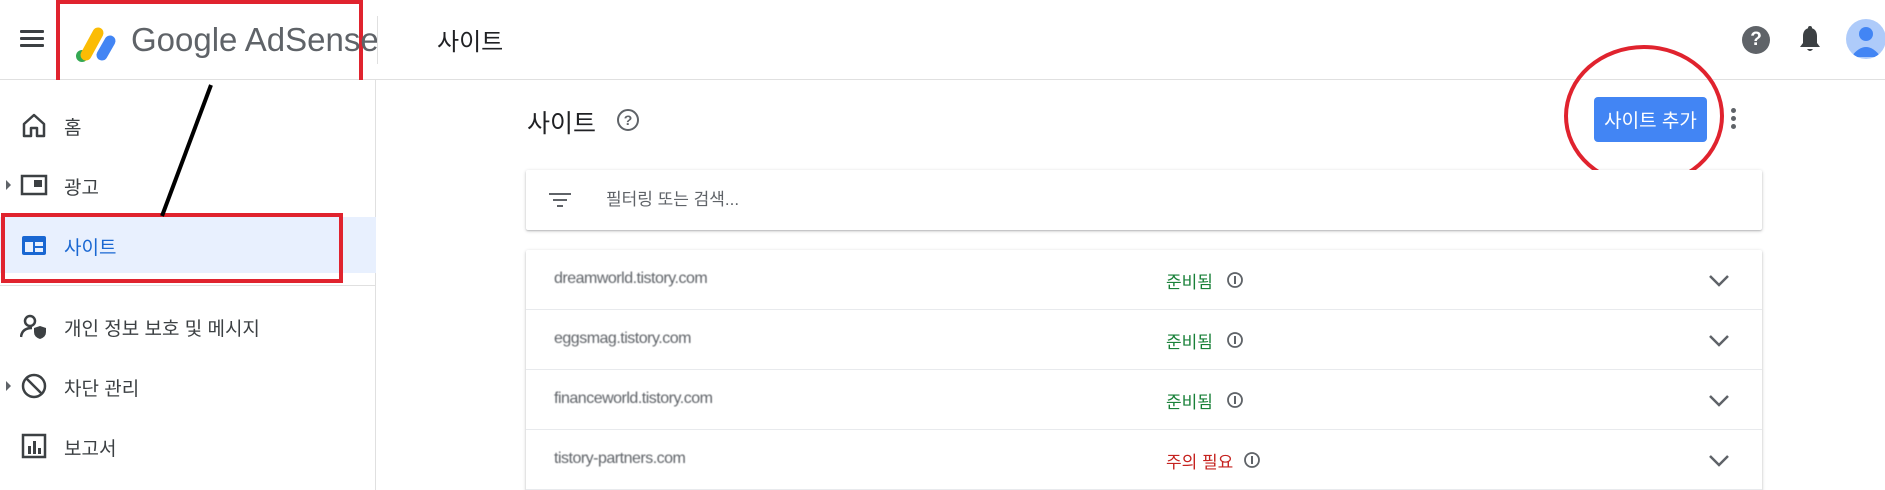 The height and width of the screenshot is (490, 1885). I want to click on sidebar-item-label: 사이트, so click(90, 248).